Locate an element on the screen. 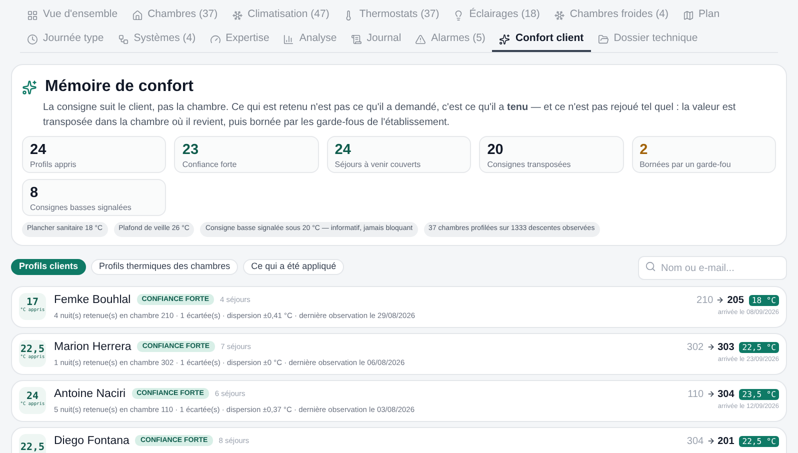  folder-icon is located at coordinates (603, 39).